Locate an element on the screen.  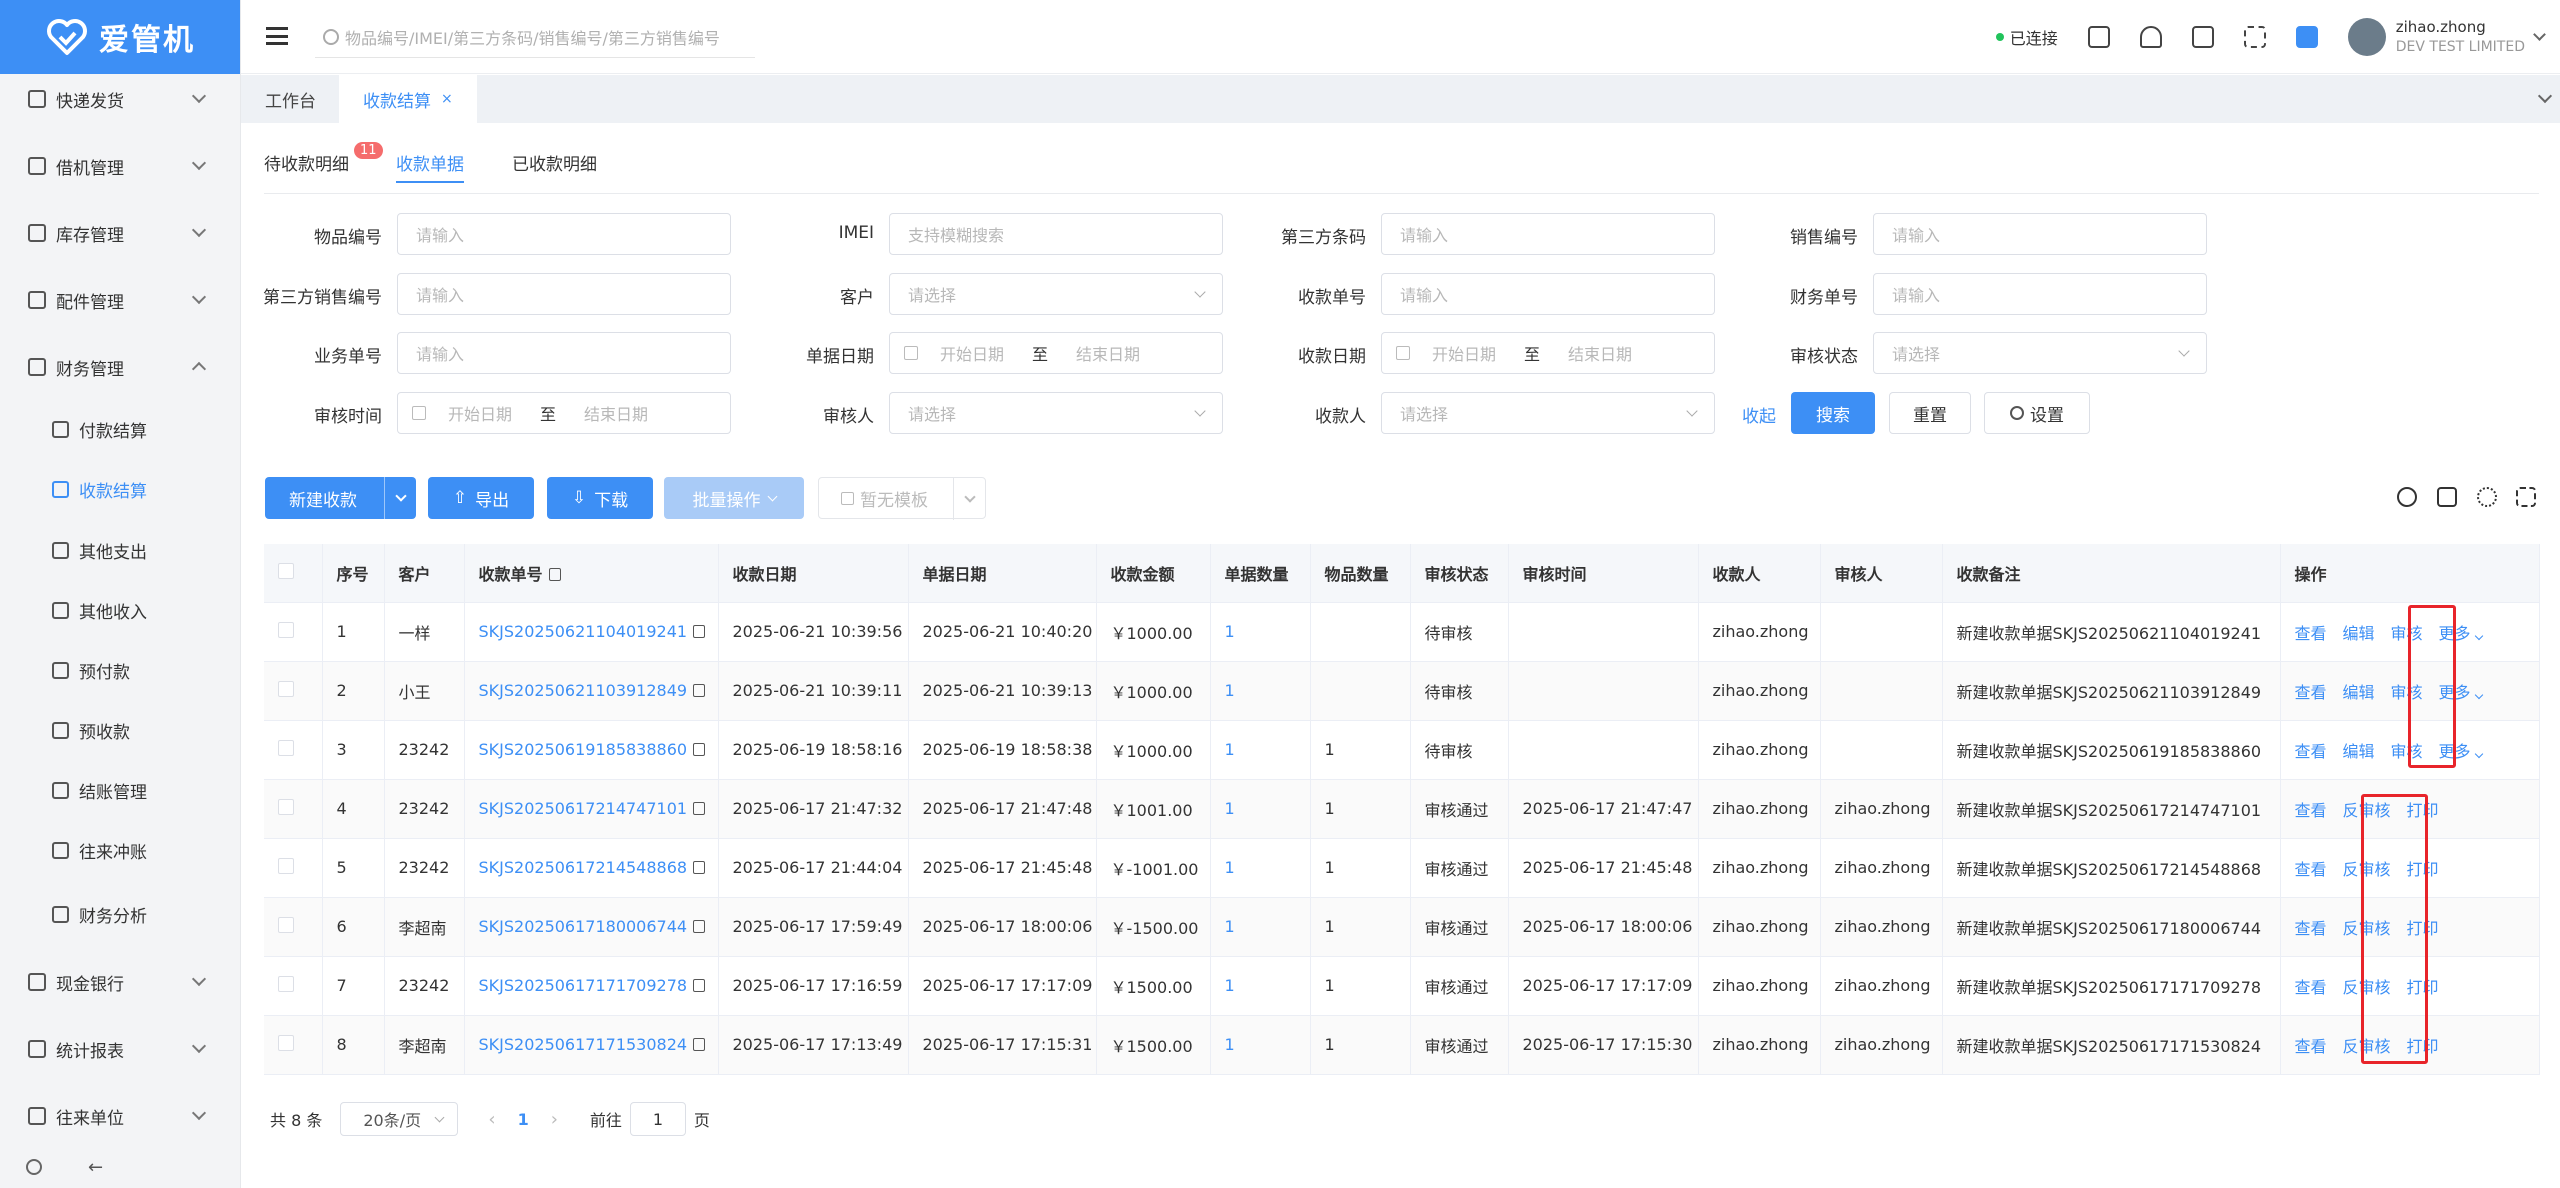
settings-button: 设置 is located at coordinates (2037, 413).